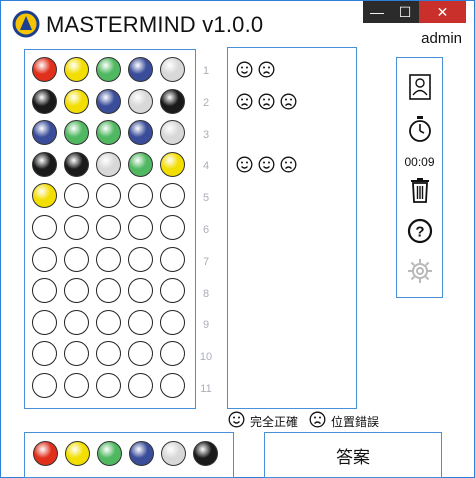 Image resolution: width=475 pixels, height=478 pixels. What do you see at coordinates (377, 12) in the screenshot?
I see `minimize-button: —` at bounding box center [377, 12].